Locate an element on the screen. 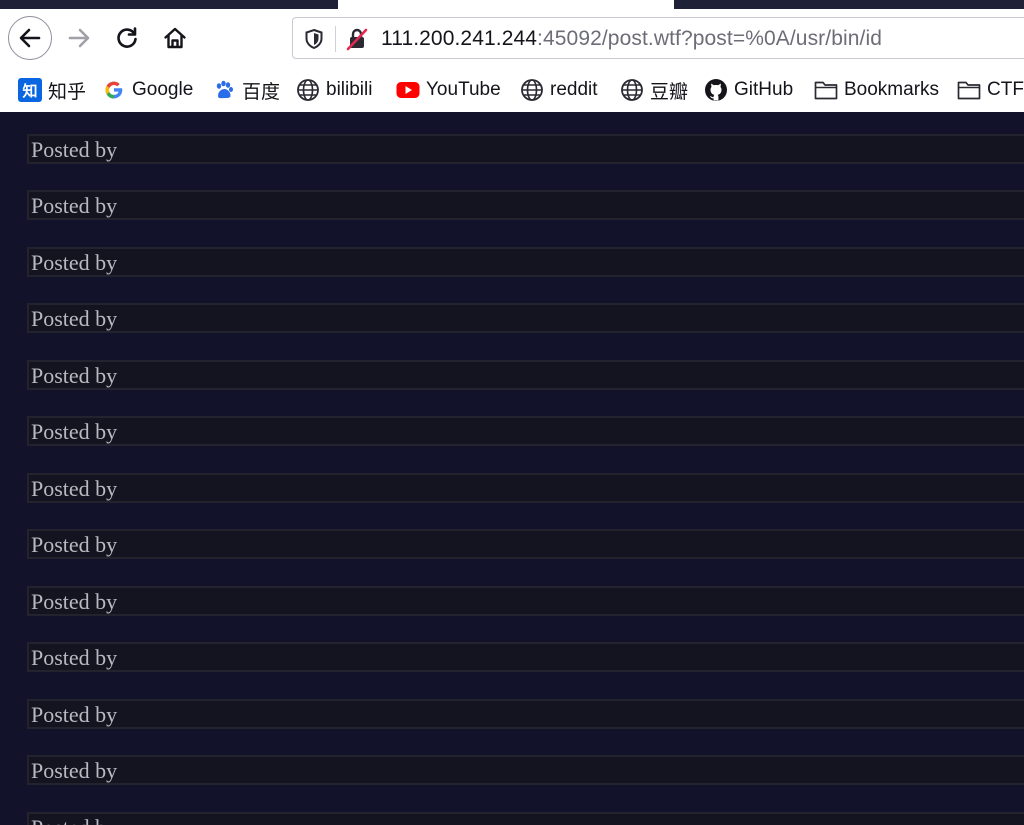 This screenshot has height=825, width=1024. reload-icon is located at coordinates (127, 37).